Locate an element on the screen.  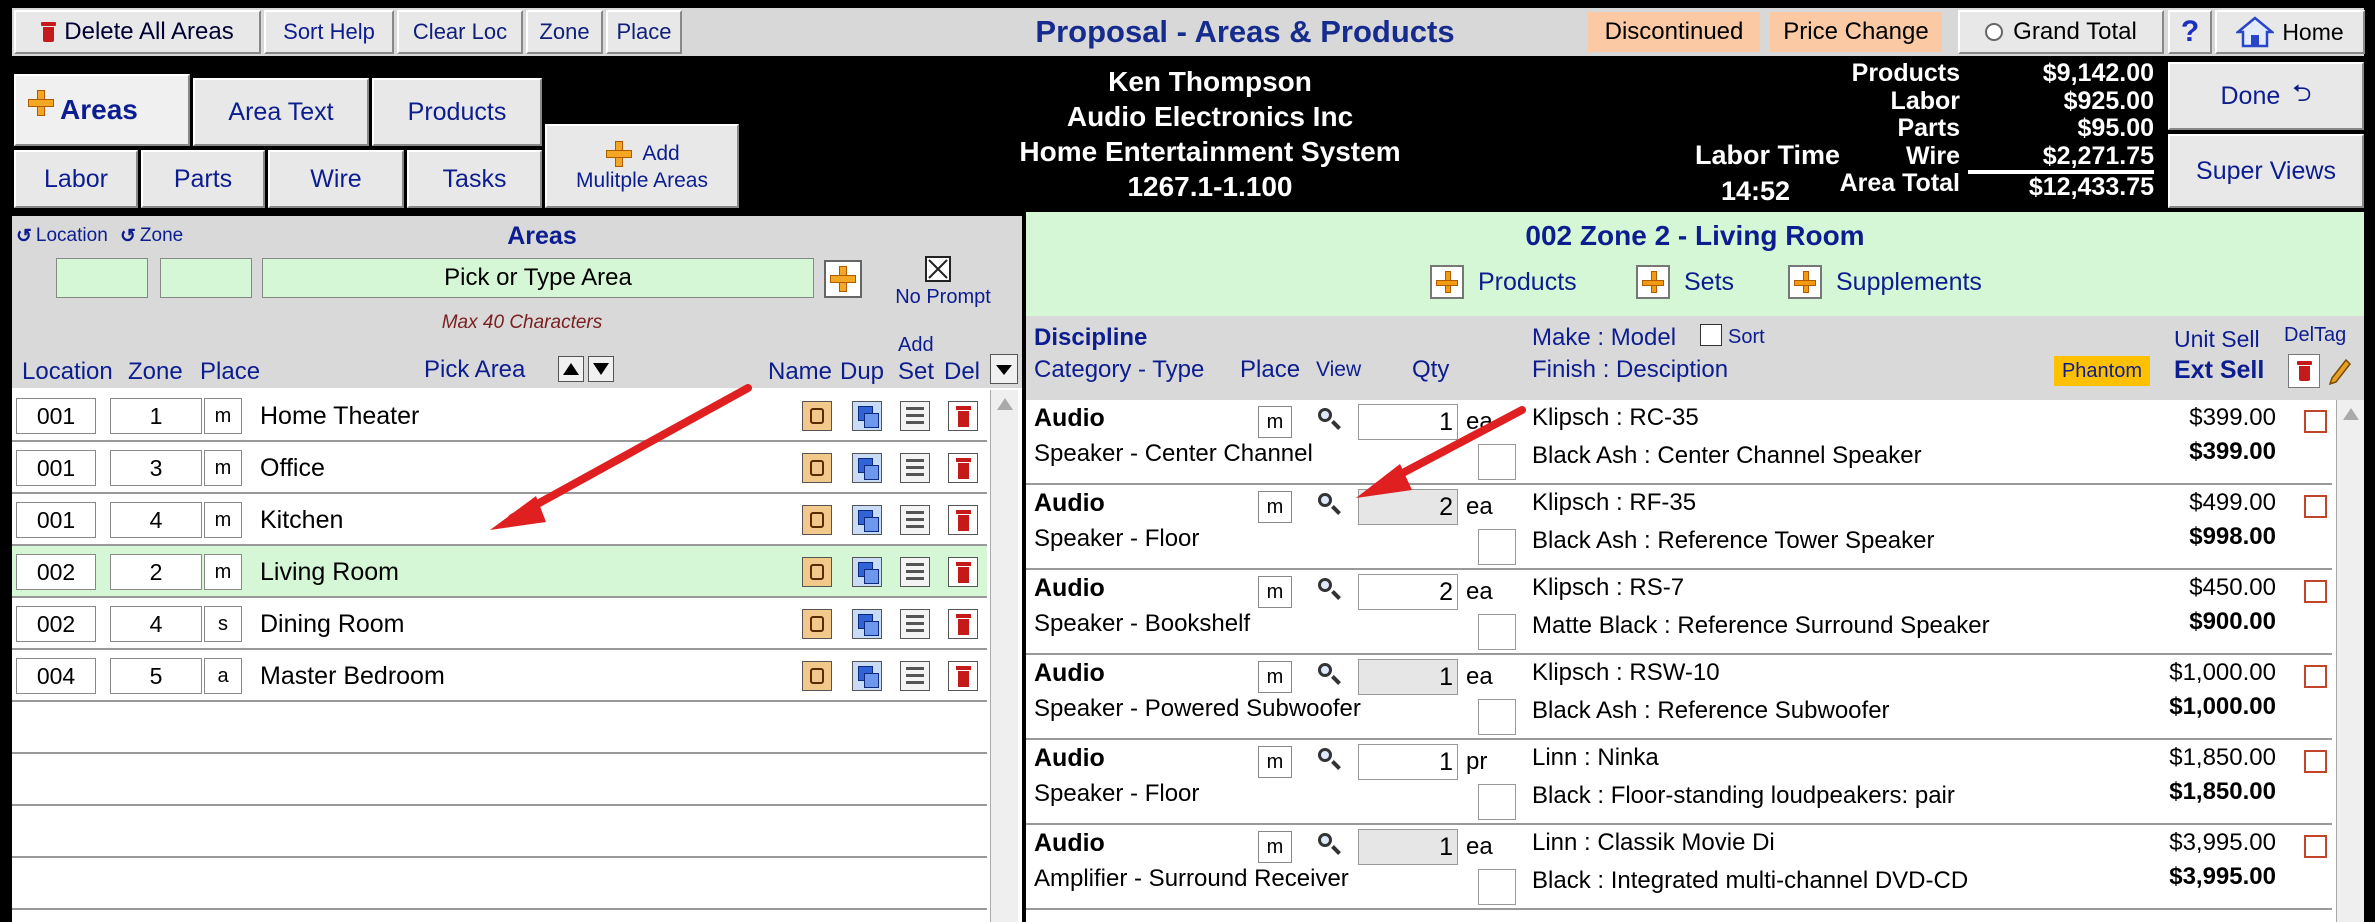
location-sort-icon: ↺ is located at coordinates (24, 236).